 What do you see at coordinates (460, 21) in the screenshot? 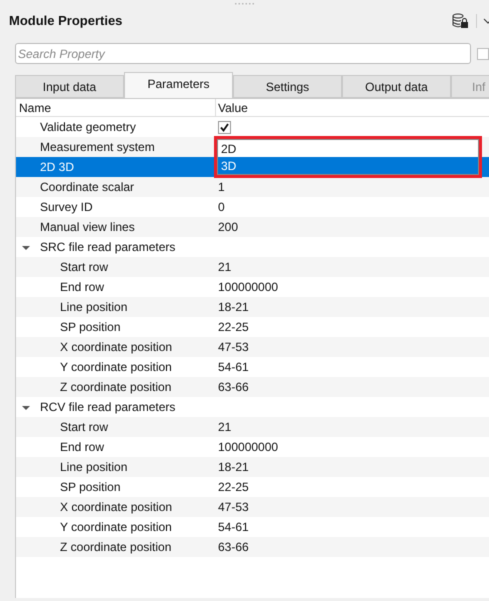
I see `database-lock-icon` at bounding box center [460, 21].